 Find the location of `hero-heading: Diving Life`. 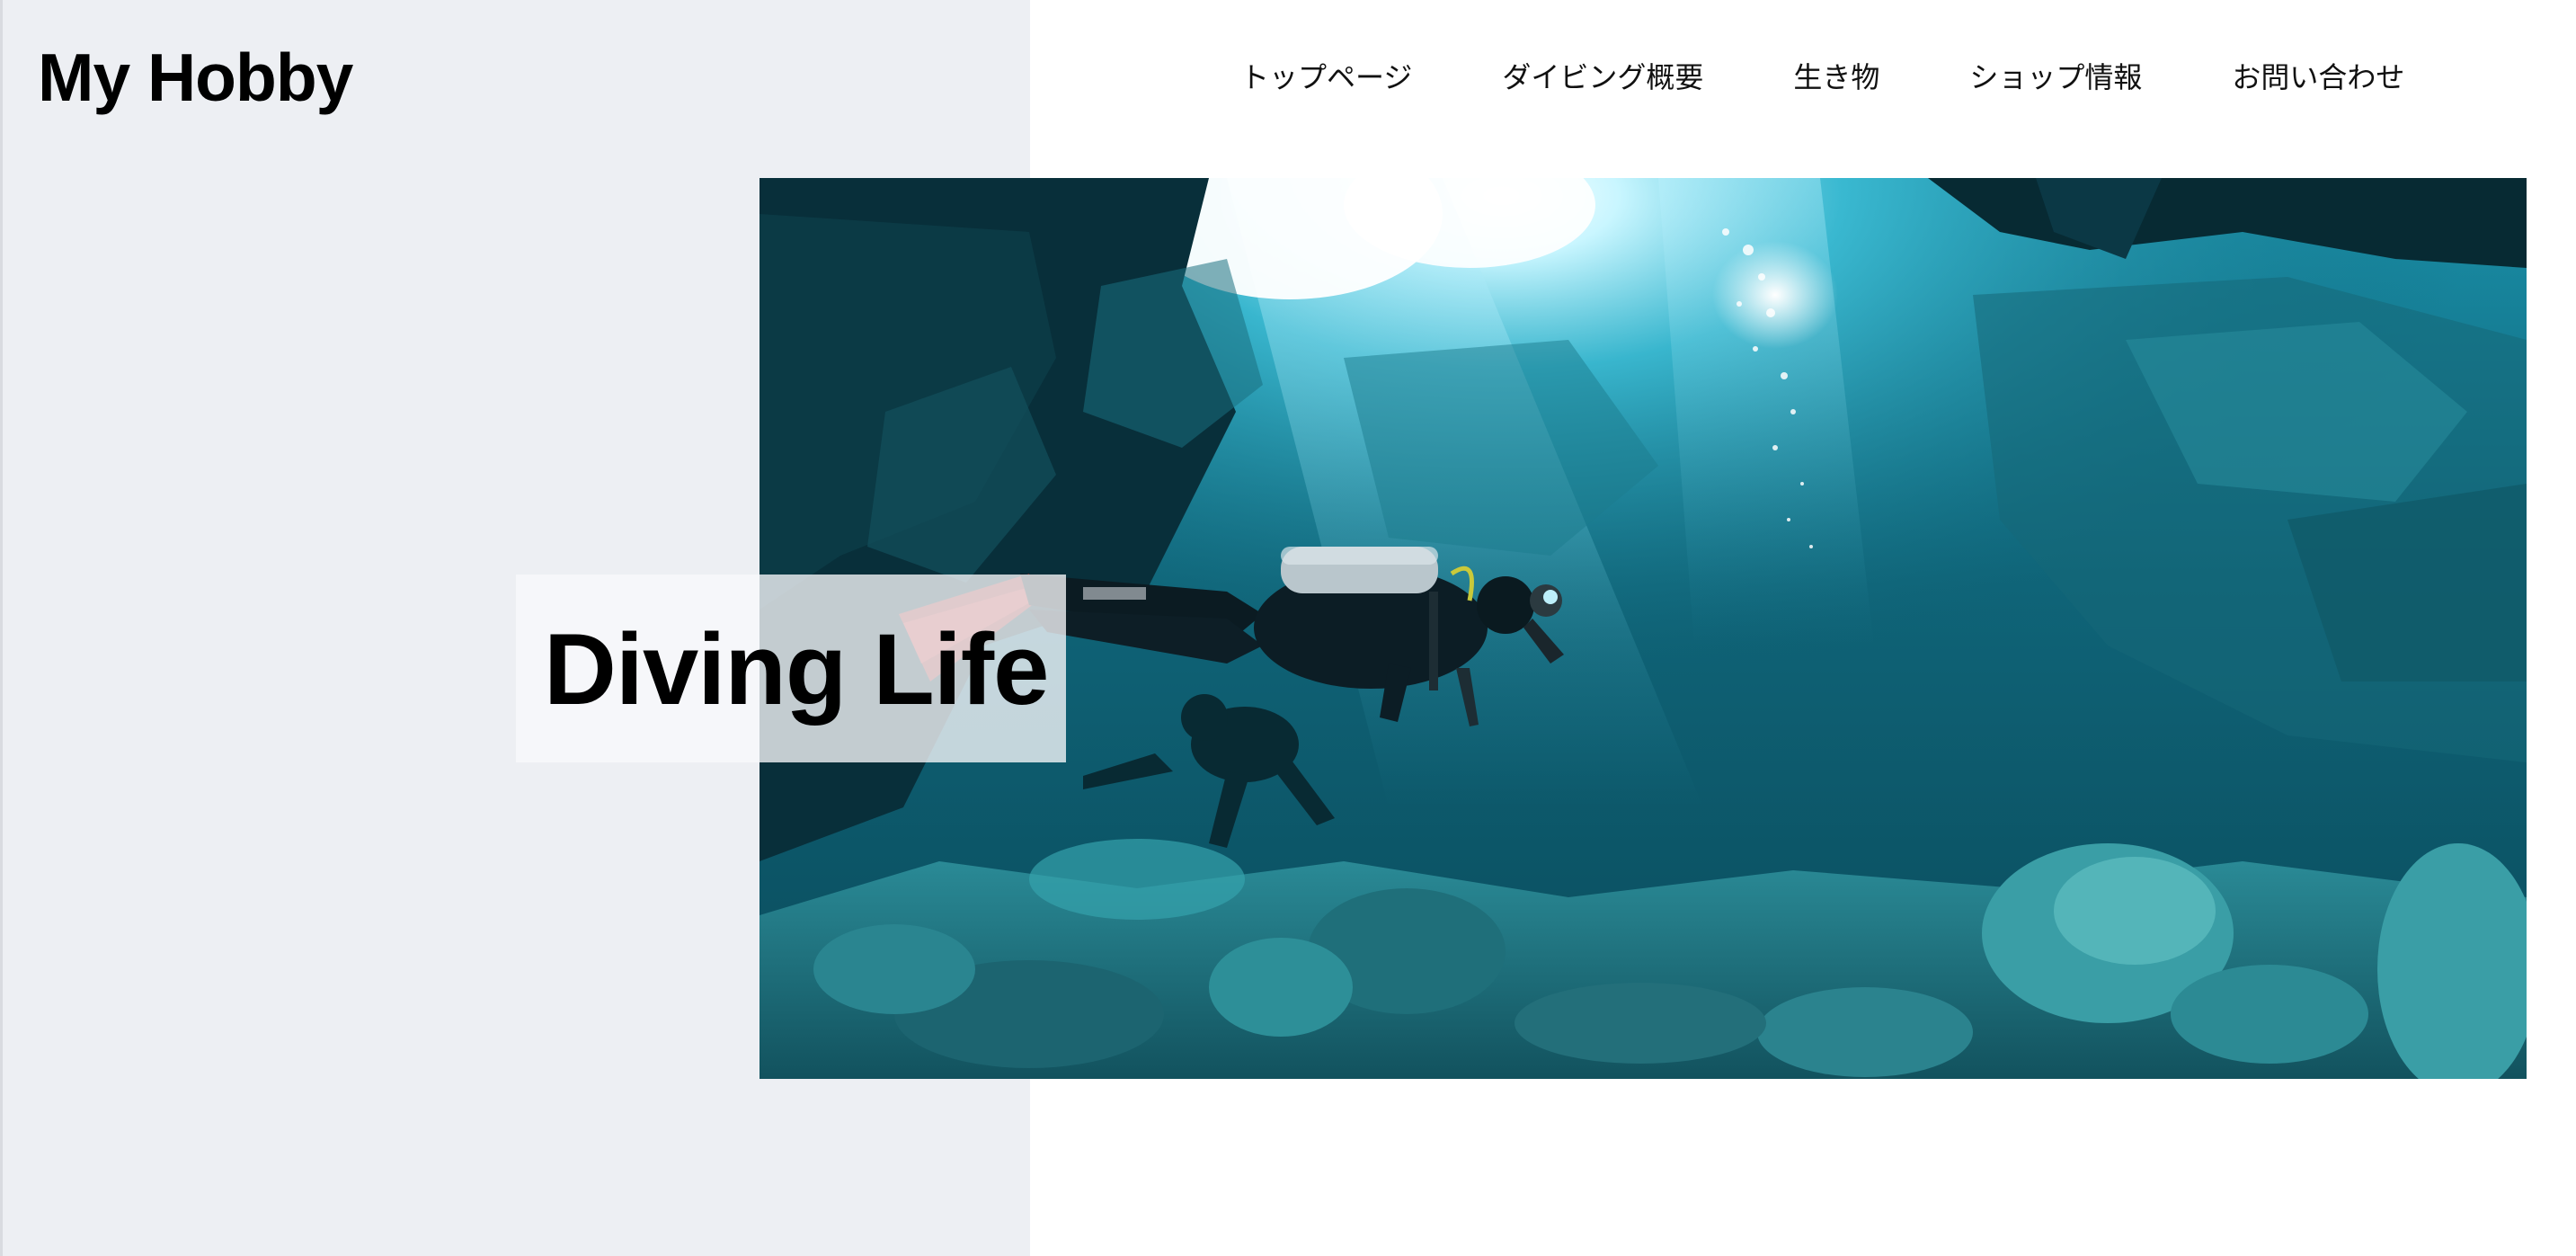

hero-heading: Diving Life is located at coordinates (796, 669).